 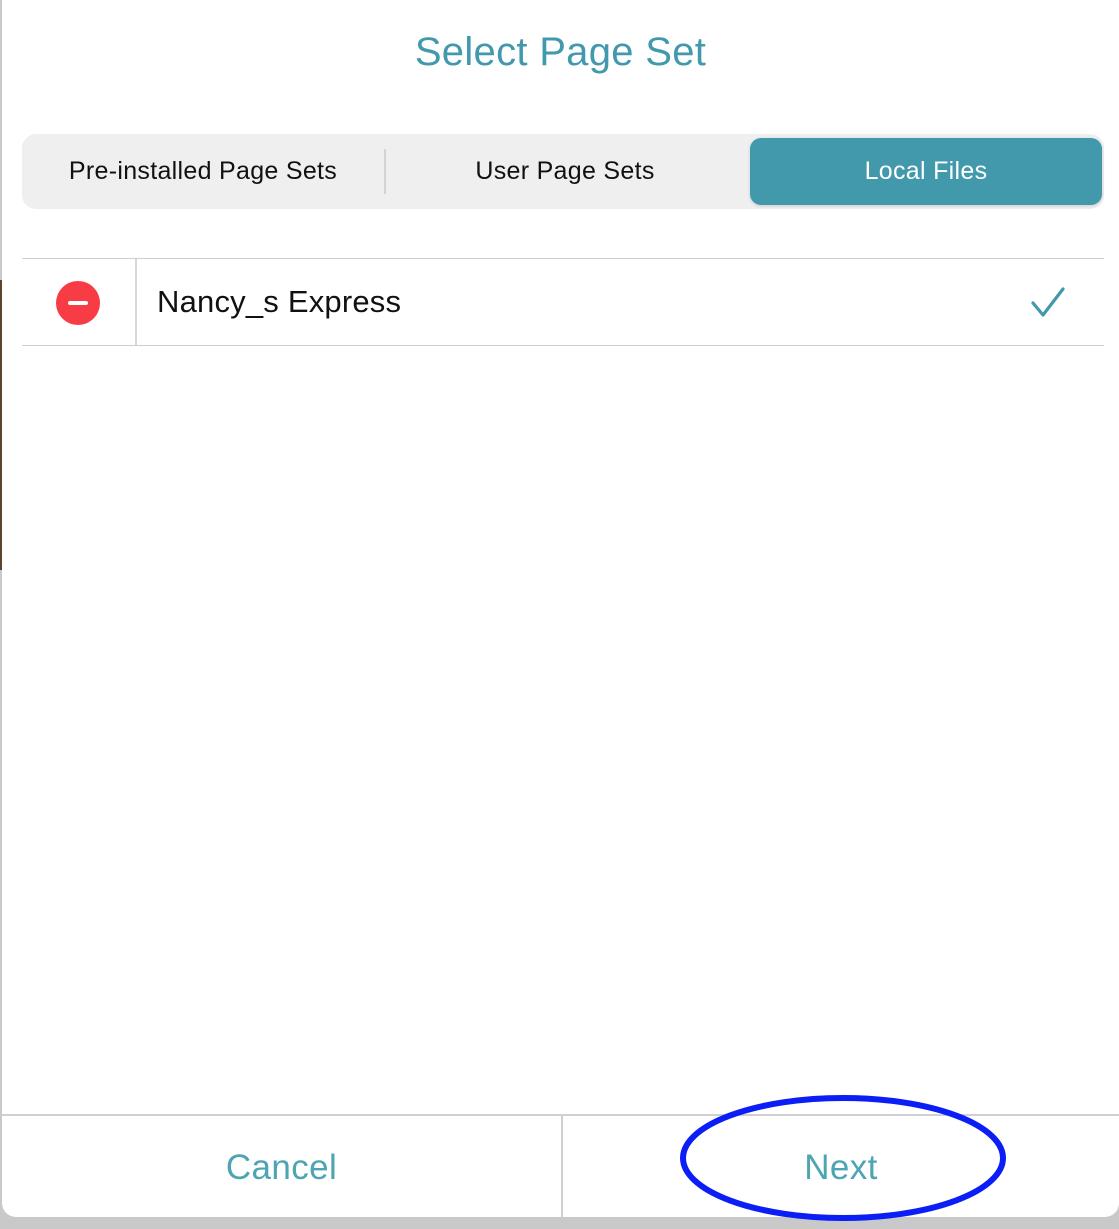 I want to click on minus-circle-icon, so click(x=78, y=303).